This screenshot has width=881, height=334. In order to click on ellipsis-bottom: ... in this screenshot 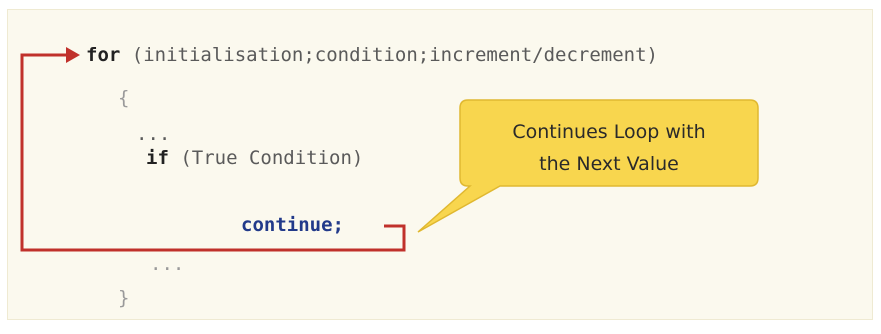, I will do `click(167, 264)`.